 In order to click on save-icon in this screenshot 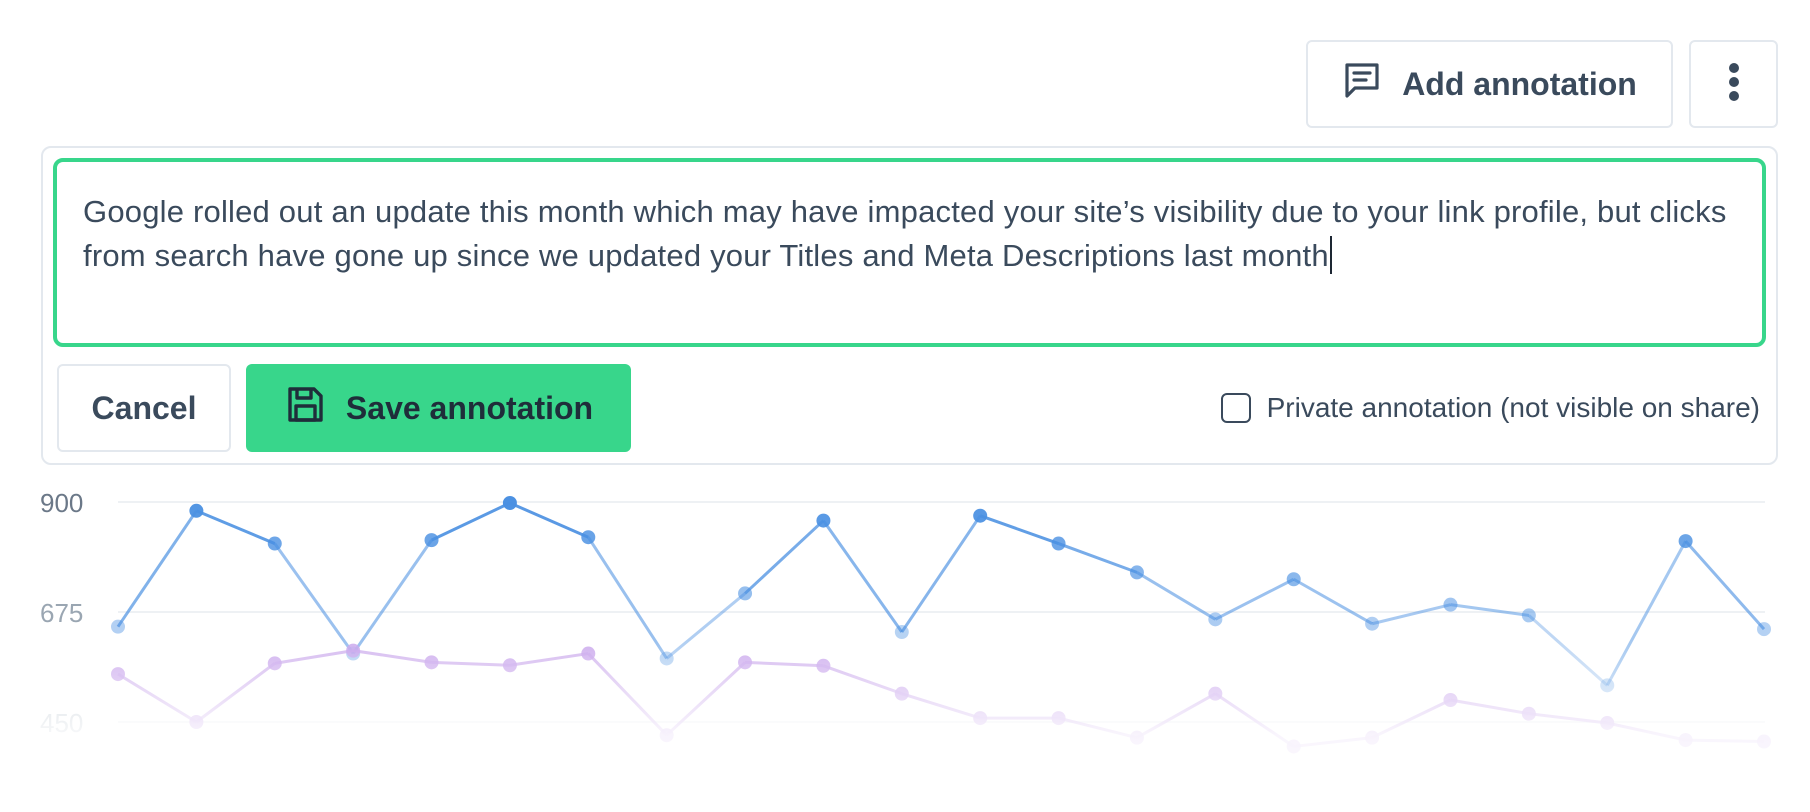, I will do `click(305, 408)`.